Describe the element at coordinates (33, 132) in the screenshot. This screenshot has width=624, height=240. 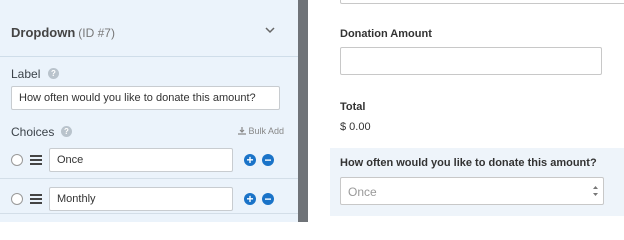
I see `choices-label: Choices` at that location.